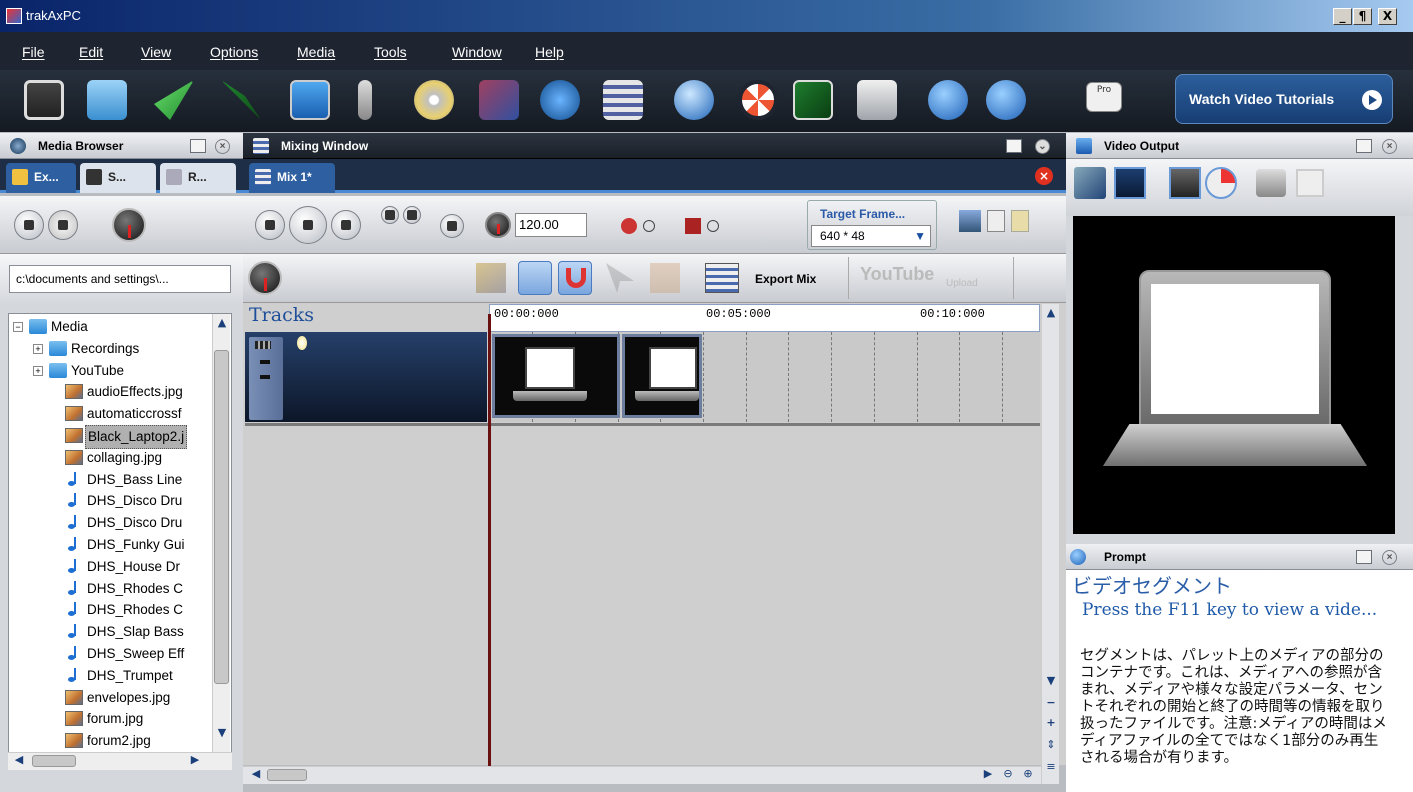  I want to click on monitor-icon, so click(310, 100).